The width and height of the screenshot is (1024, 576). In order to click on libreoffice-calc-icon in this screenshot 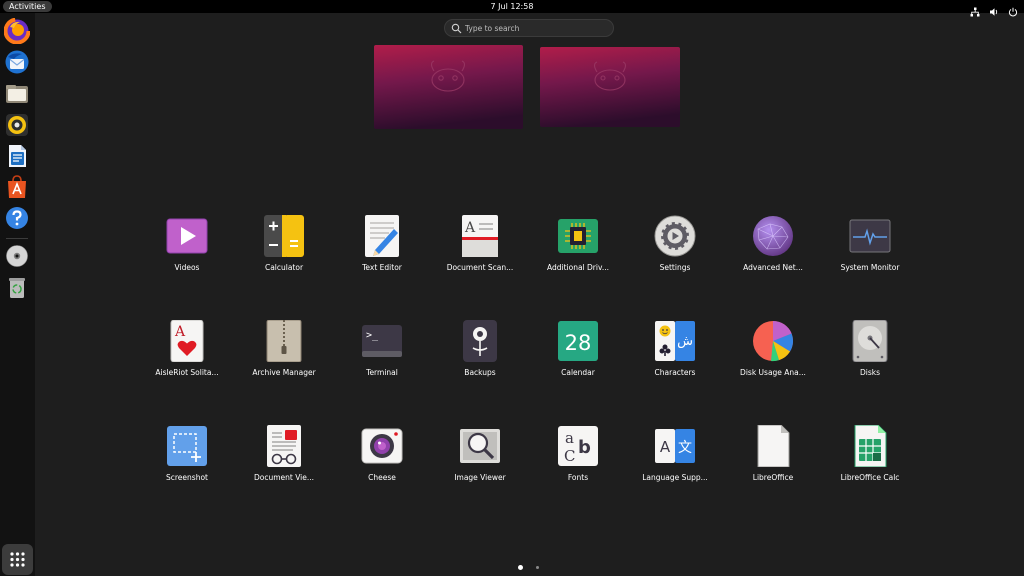, I will do `click(870, 446)`.